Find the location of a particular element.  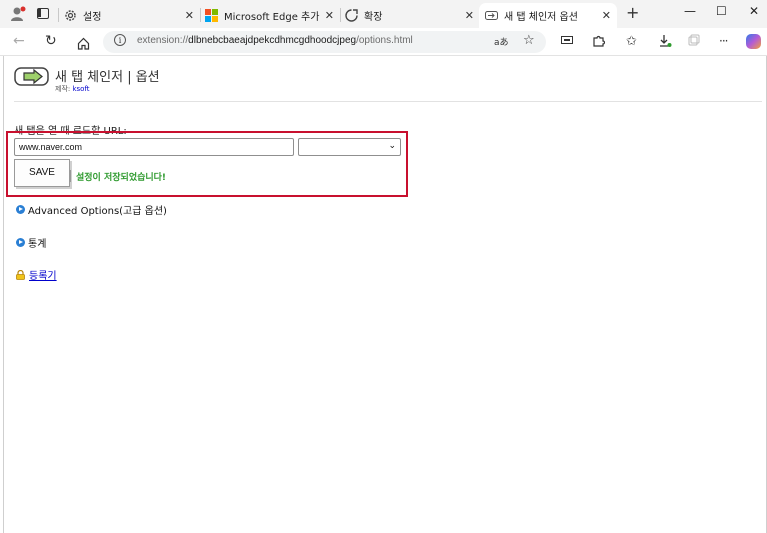

register-row: 등록기 is located at coordinates (36, 274).